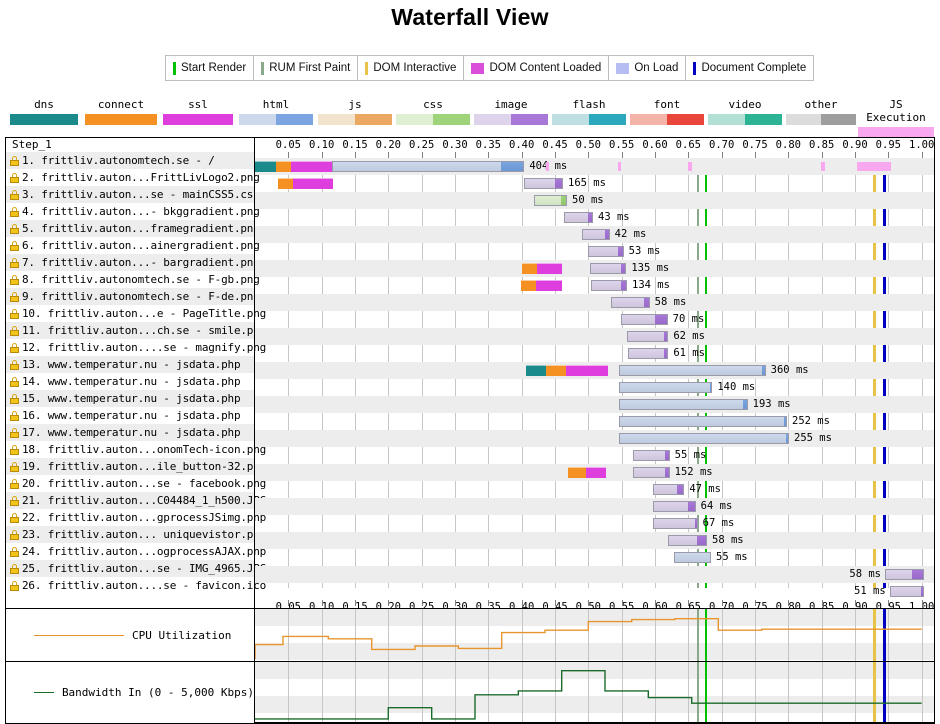 This screenshot has height=724, width=940. Describe the element at coordinates (888, 145) in the screenshot. I see `time-tick-label: 0.95` at that location.